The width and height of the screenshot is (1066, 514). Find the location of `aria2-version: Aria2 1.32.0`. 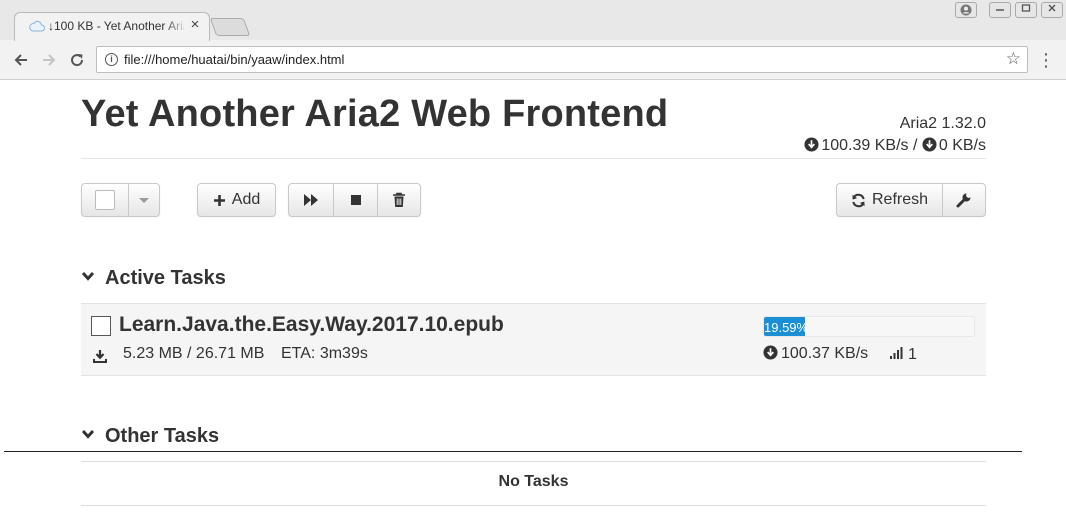

aria2-version: Aria2 1.32.0 is located at coordinates (942, 123).